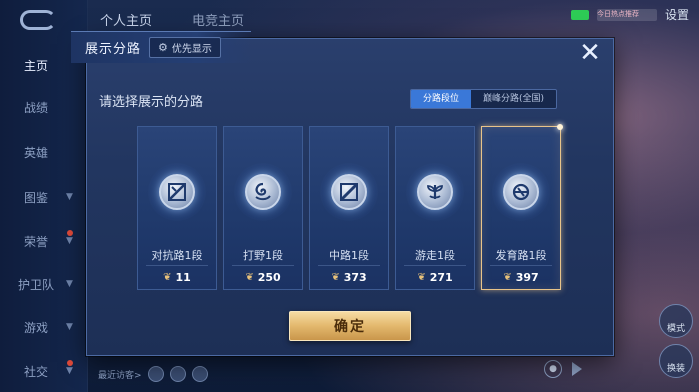 The height and width of the screenshot is (392, 699). Describe the element at coordinates (36, 65) in the screenshot. I see `sidebar-item-label: 主页` at that location.